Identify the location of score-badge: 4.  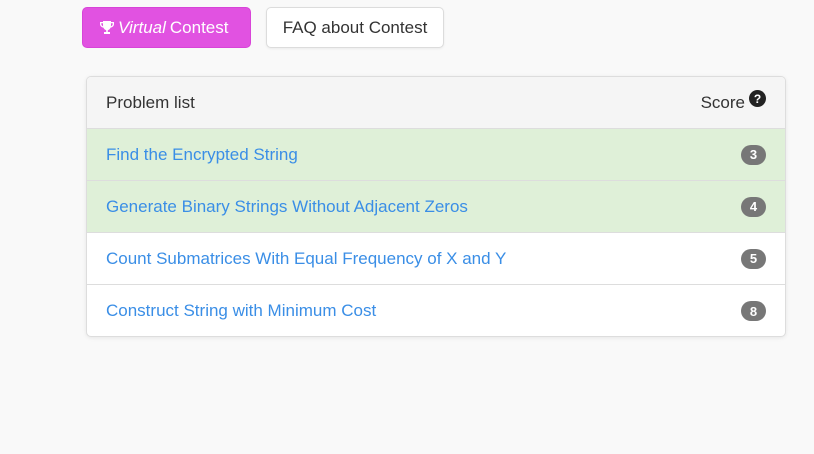
(753, 206).